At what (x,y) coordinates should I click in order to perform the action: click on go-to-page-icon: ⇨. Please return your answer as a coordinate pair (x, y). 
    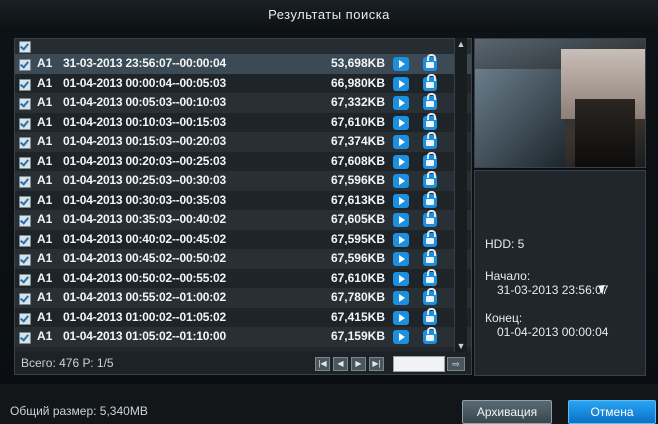
    Looking at the image, I should click on (456, 364).